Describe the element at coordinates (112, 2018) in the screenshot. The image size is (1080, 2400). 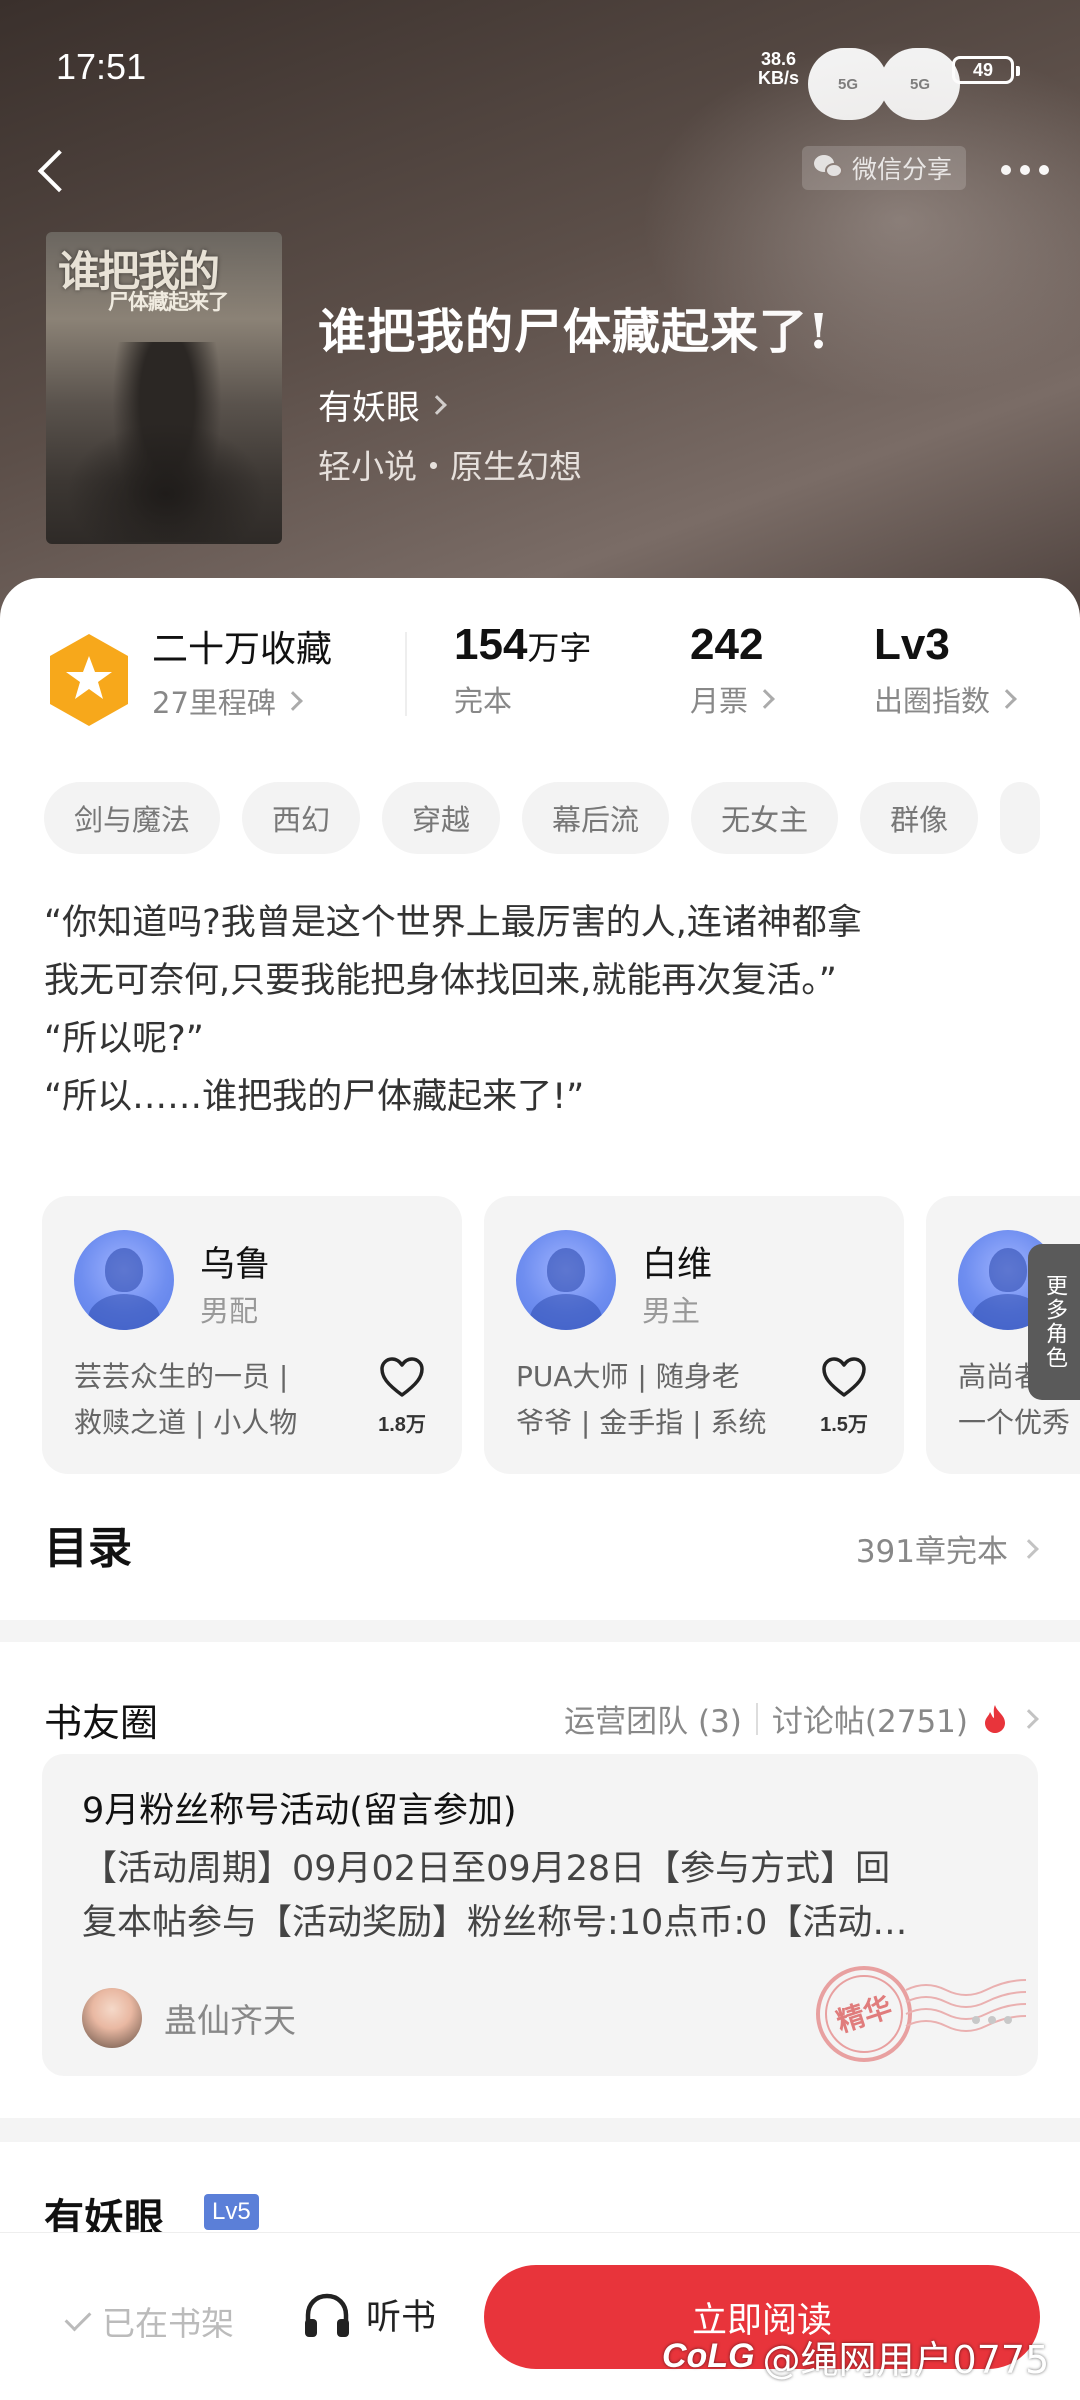
I see `user-avatar` at that location.